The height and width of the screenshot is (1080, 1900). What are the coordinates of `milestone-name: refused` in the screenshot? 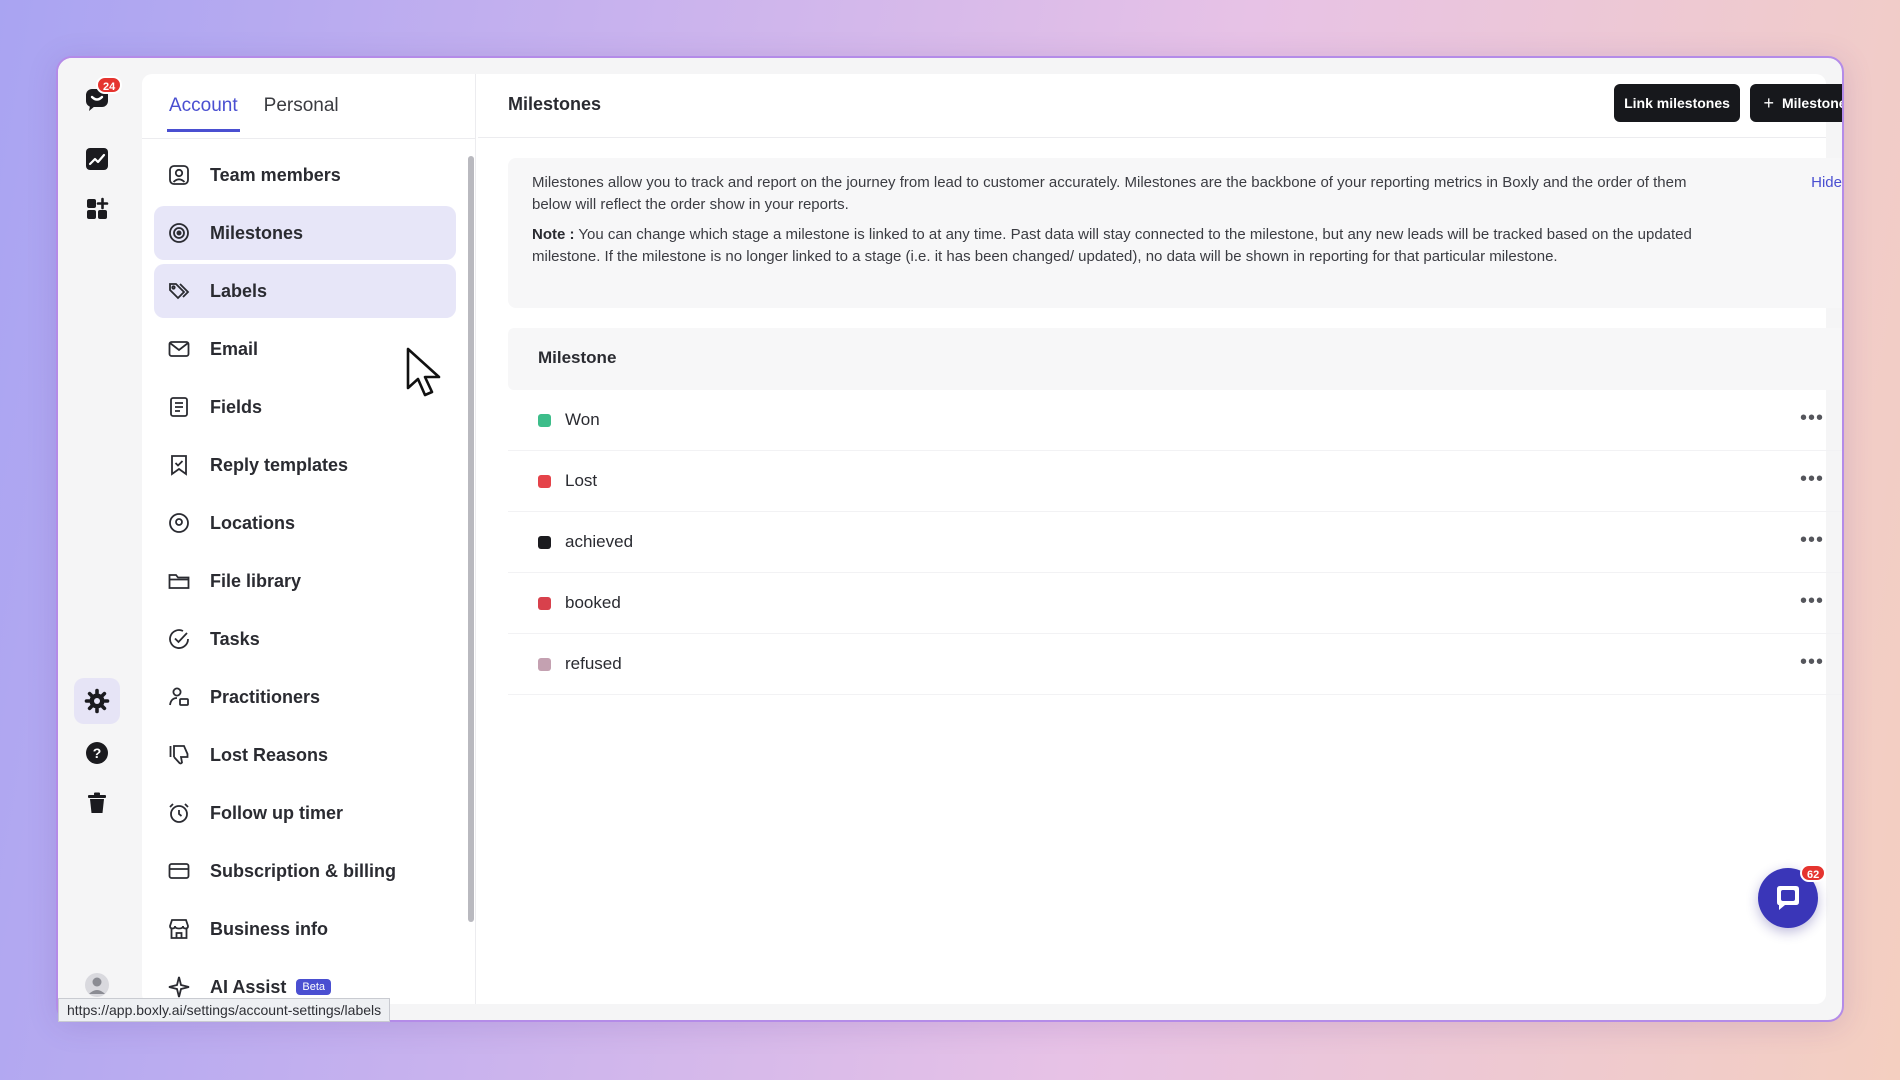 It's located at (593, 663).